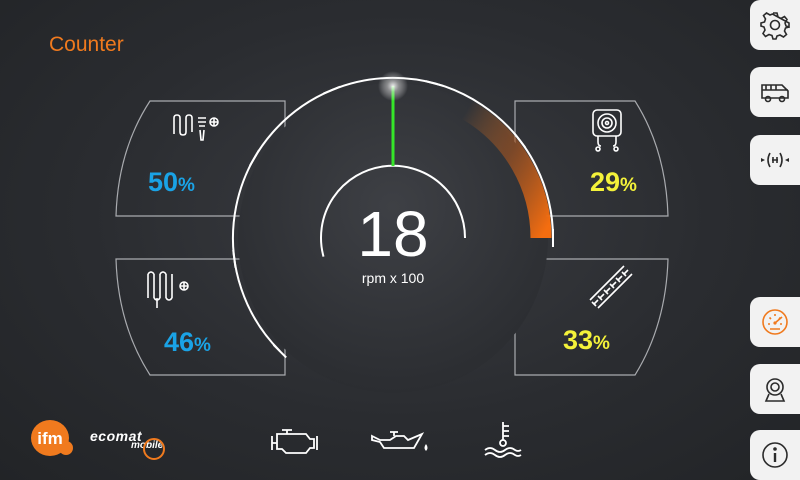 This screenshot has height=480, width=800. I want to click on gauge-unit: rpm x 100, so click(393, 278).